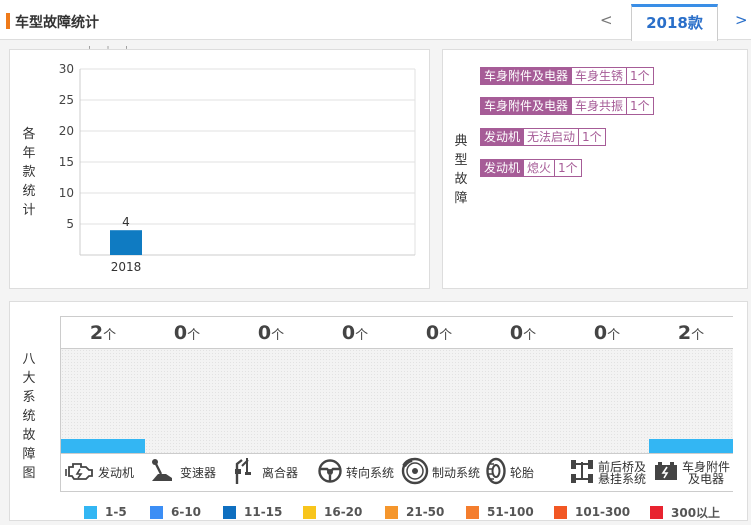 The width and height of the screenshot is (751, 525). Describe the element at coordinates (186, 512) in the screenshot. I see `legend-label: 6-10` at that location.